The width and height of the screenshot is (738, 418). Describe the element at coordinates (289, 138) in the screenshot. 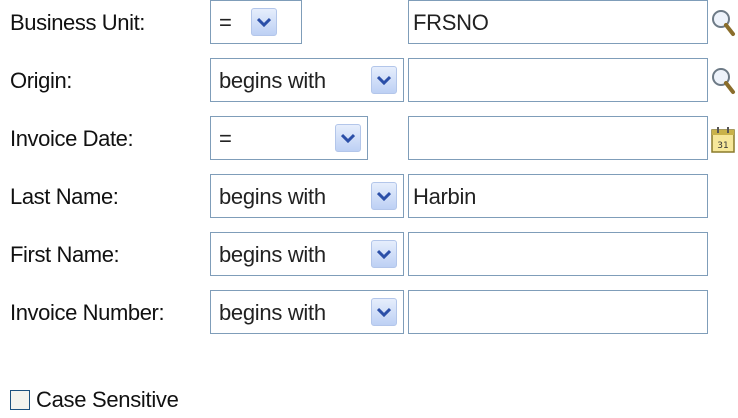

I see `invoice-date-operator-select: =` at that location.